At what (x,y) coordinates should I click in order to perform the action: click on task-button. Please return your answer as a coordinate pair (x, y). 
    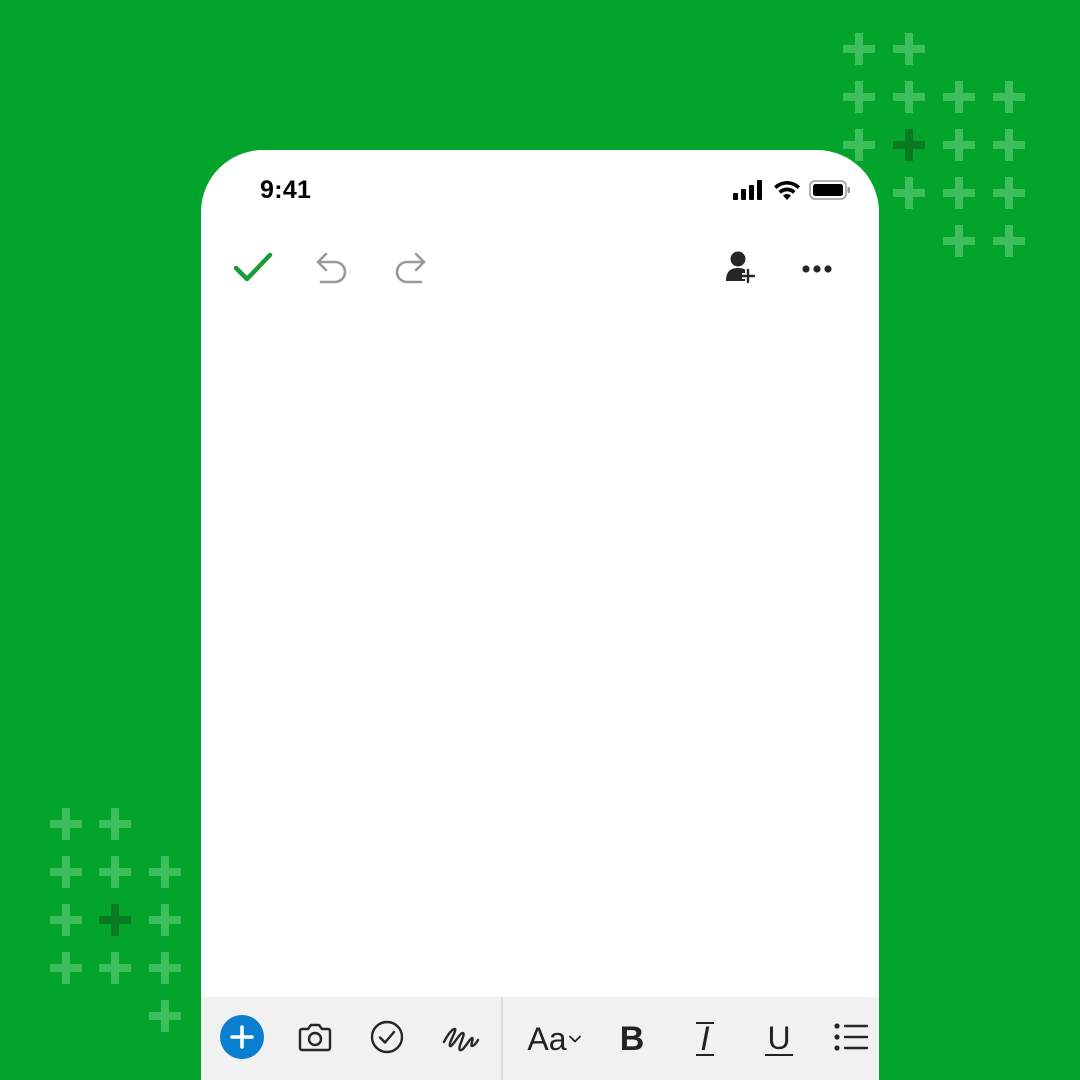
    Looking at the image, I should click on (387, 1039).